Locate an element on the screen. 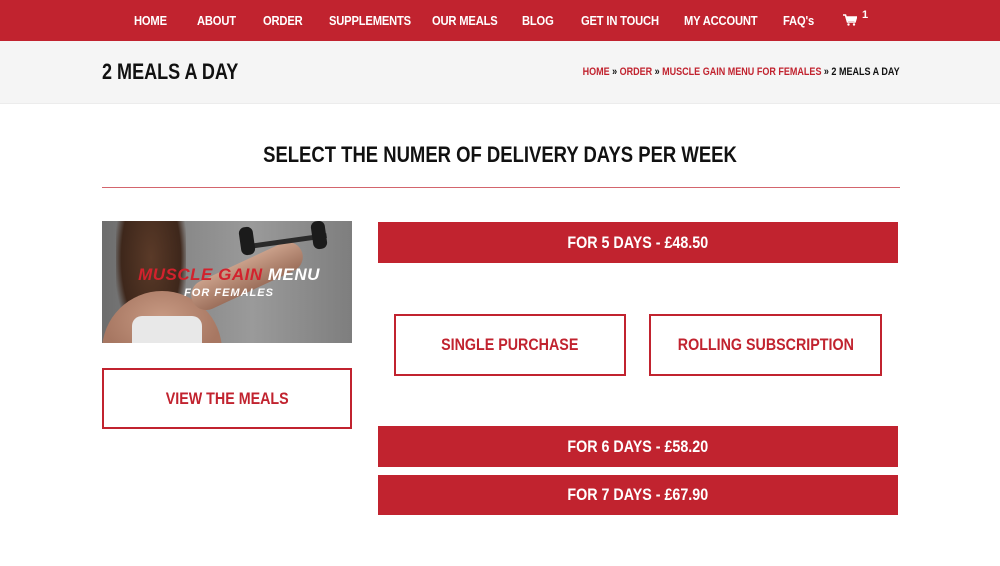  muscle-gain-females-banner: MUSCLE GAIN MENU FOR FEMALES is located at coordinates (227, 282).